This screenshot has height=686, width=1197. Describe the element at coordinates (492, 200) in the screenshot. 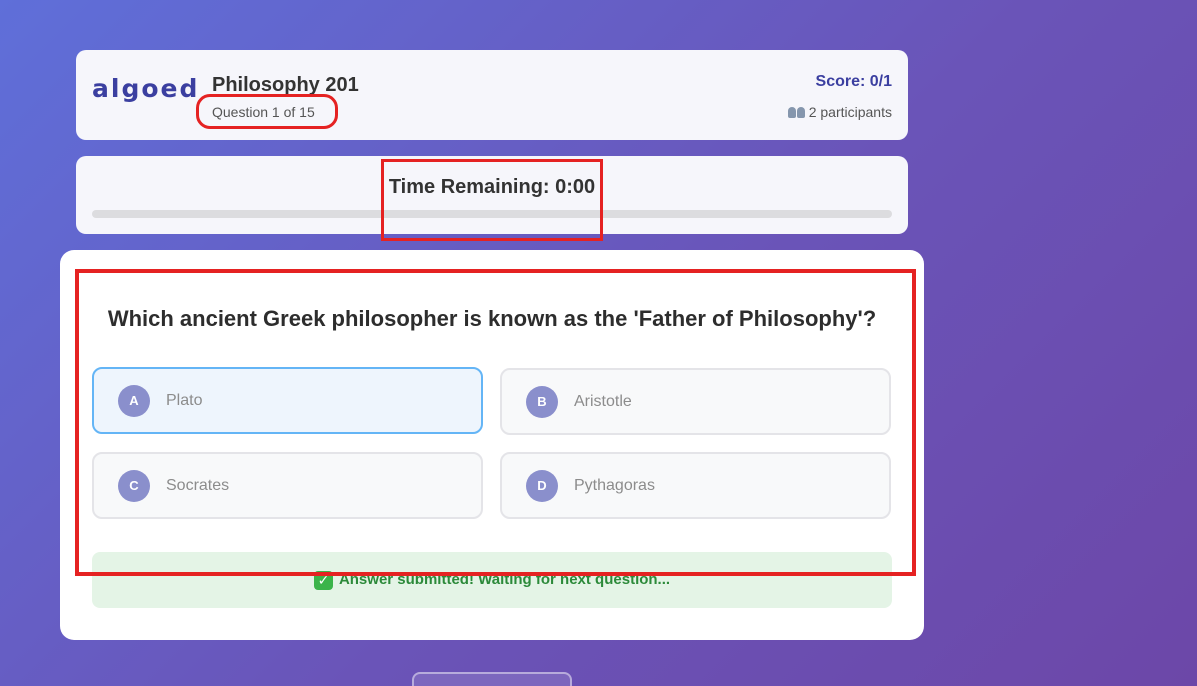

I see `highlight-box-timer` at that location.